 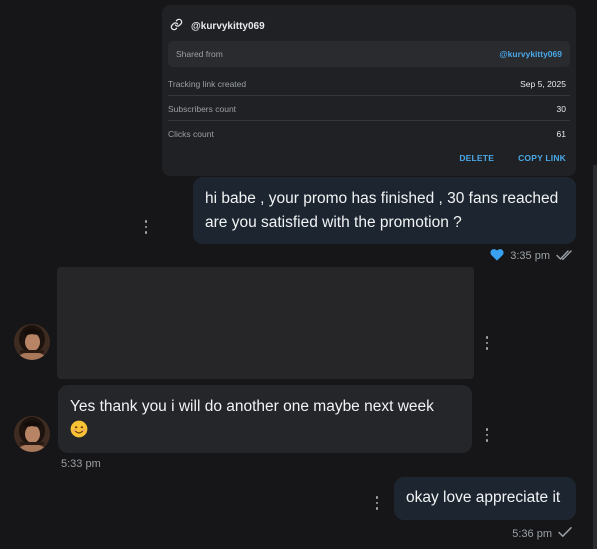 I want to click on message-time: 3:35 pm, so click(x=530, y=256).